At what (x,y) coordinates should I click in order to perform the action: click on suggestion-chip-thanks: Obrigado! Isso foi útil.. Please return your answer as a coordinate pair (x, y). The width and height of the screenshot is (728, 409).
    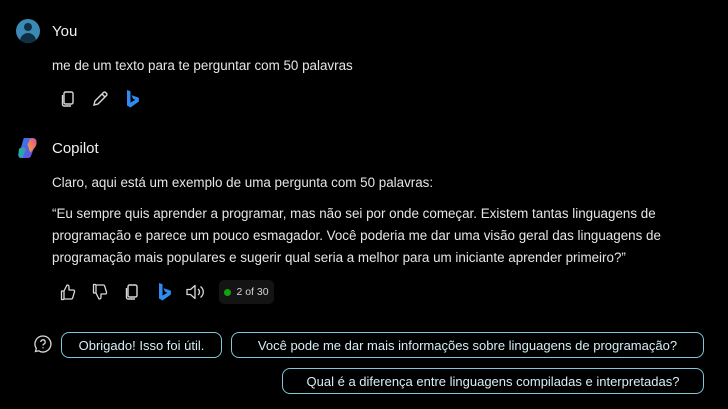
    Looking at the image, I should click on (141, 345).